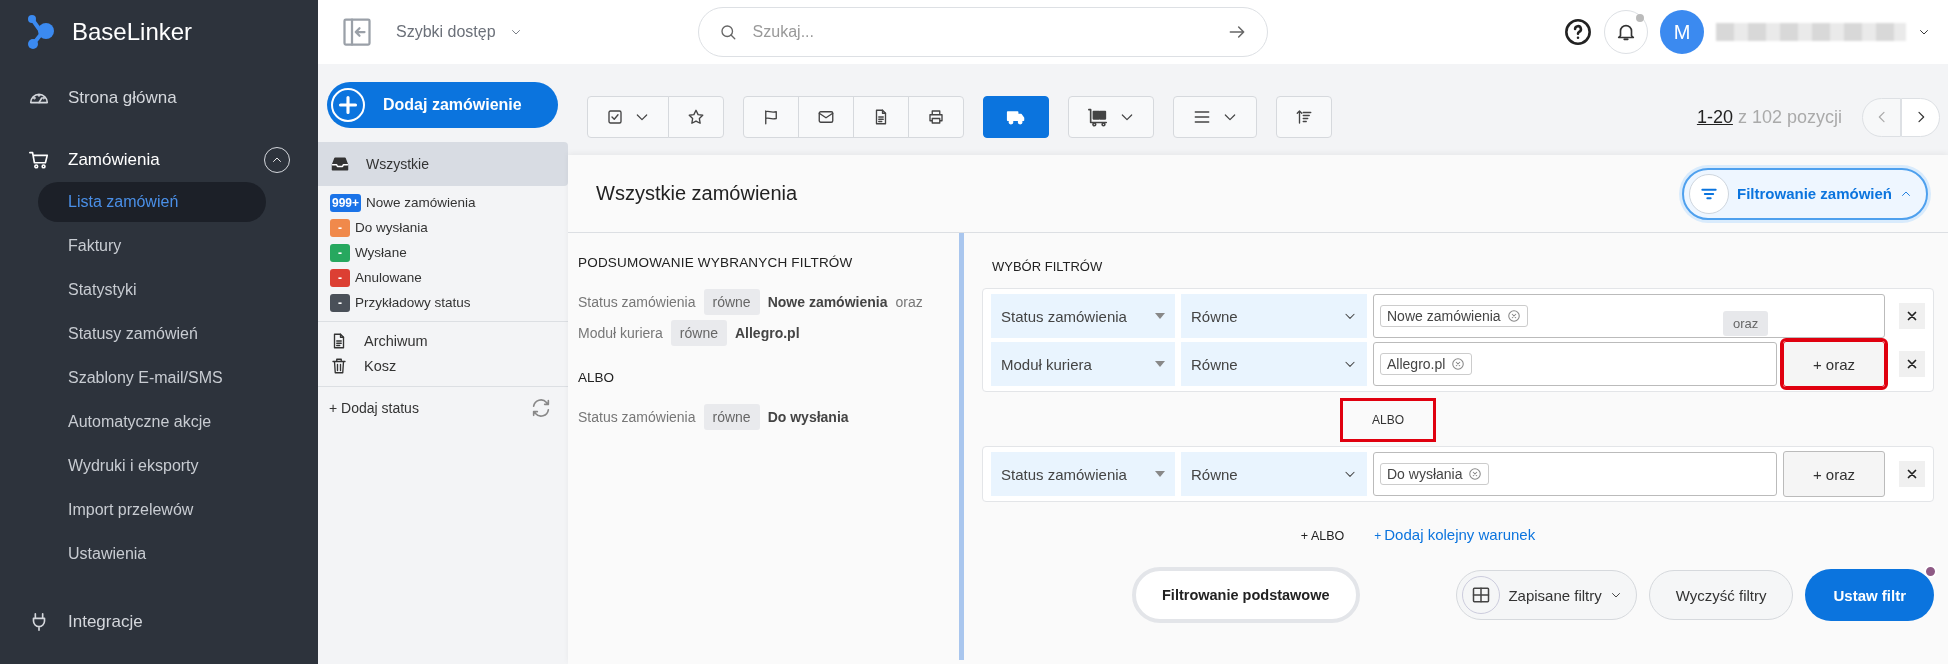  What do you see at coordinates (1083, 364) in the screenshot?
I see `field-select: Moduł kuriera` at bounding box center [1083, 364].